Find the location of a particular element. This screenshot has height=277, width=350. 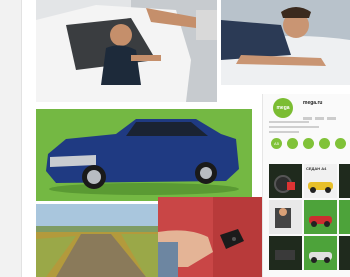

post-thumbnail: СЕДАН A4 is located at coordinates (320, 181).